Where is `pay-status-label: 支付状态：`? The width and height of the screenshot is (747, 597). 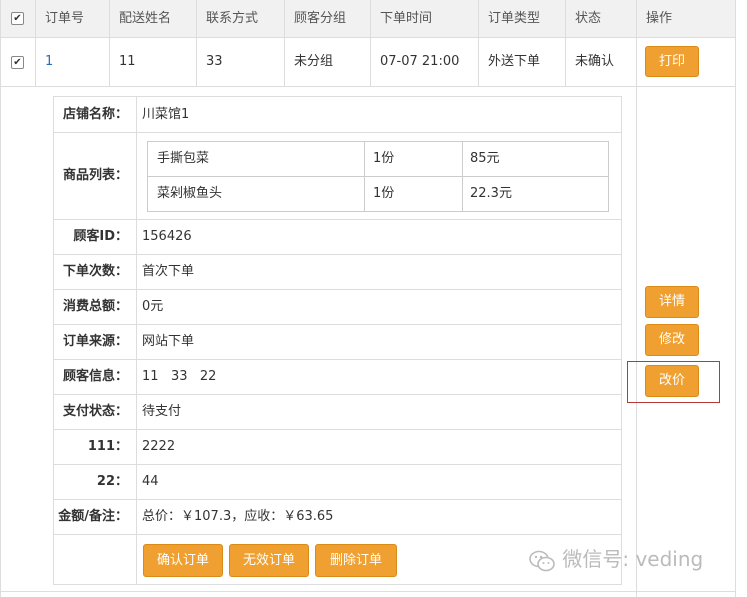 pay-status-label: 支付状态： is located at coordinates (95, 411).